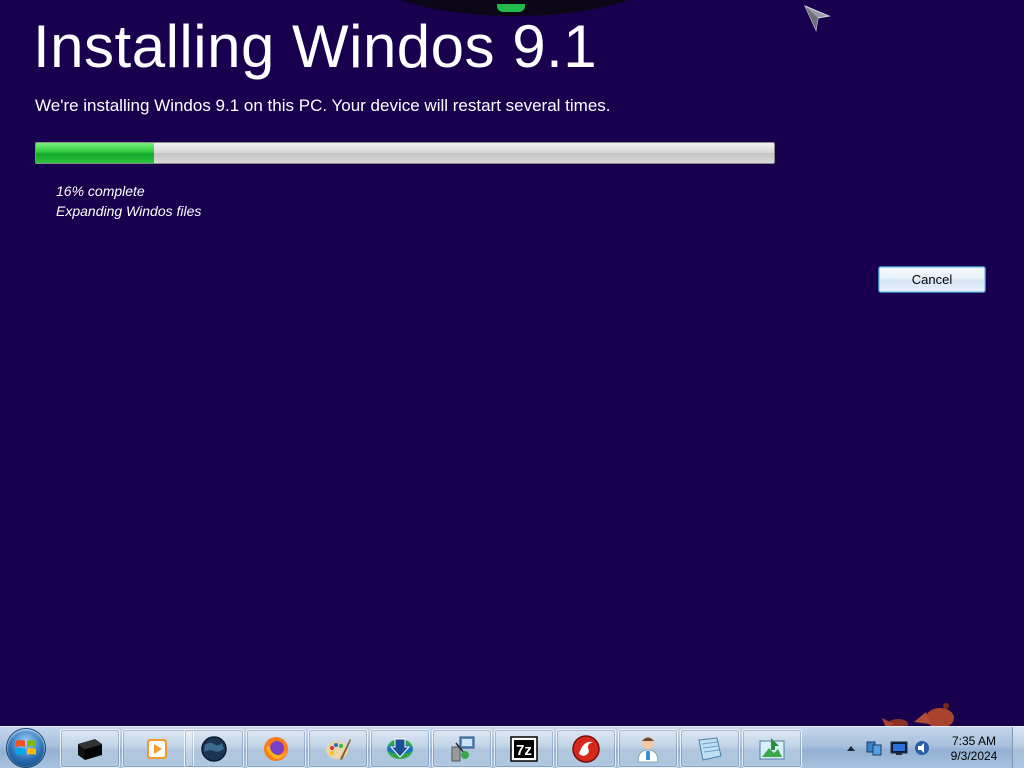 This screenshot has height=768, width=1024. I want to click on taskbar-app-image-viewer, so click(772, 748).